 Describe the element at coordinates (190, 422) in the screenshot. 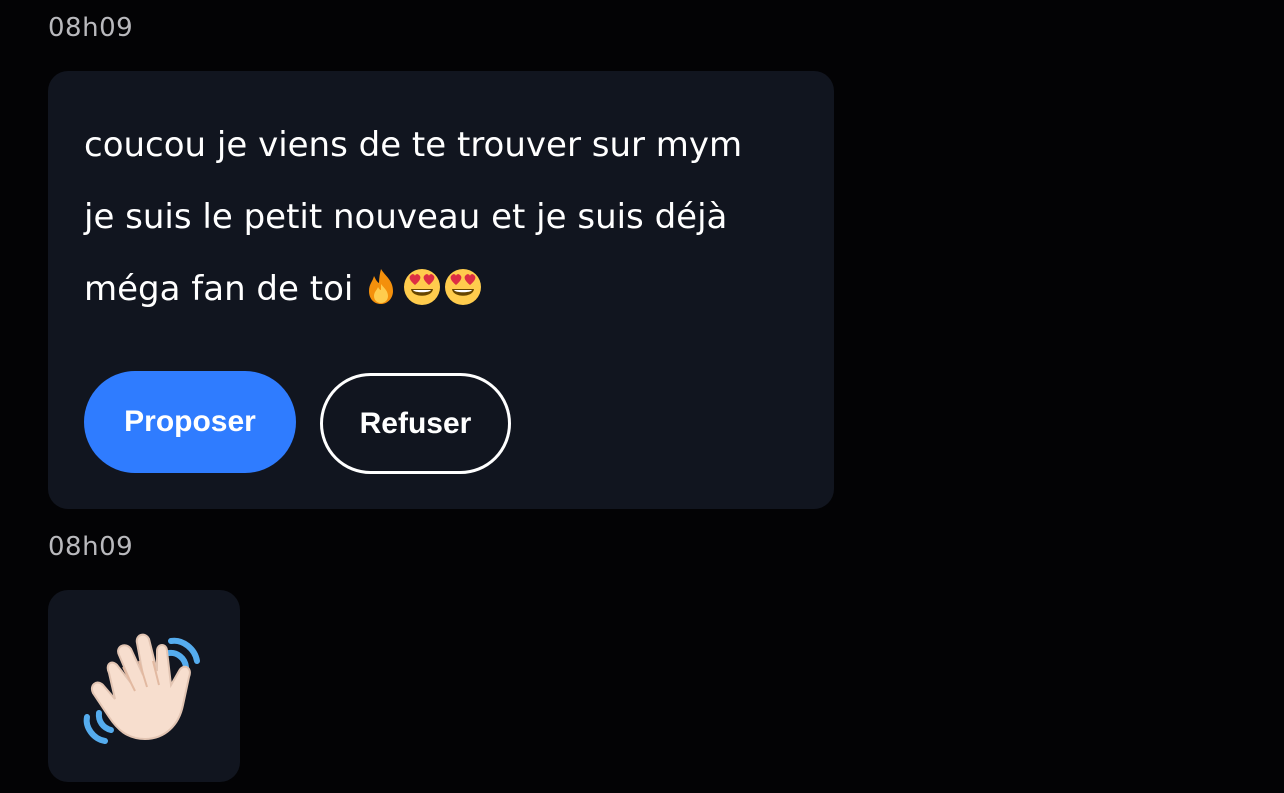

I see `propose-button: Proposer` at that location.